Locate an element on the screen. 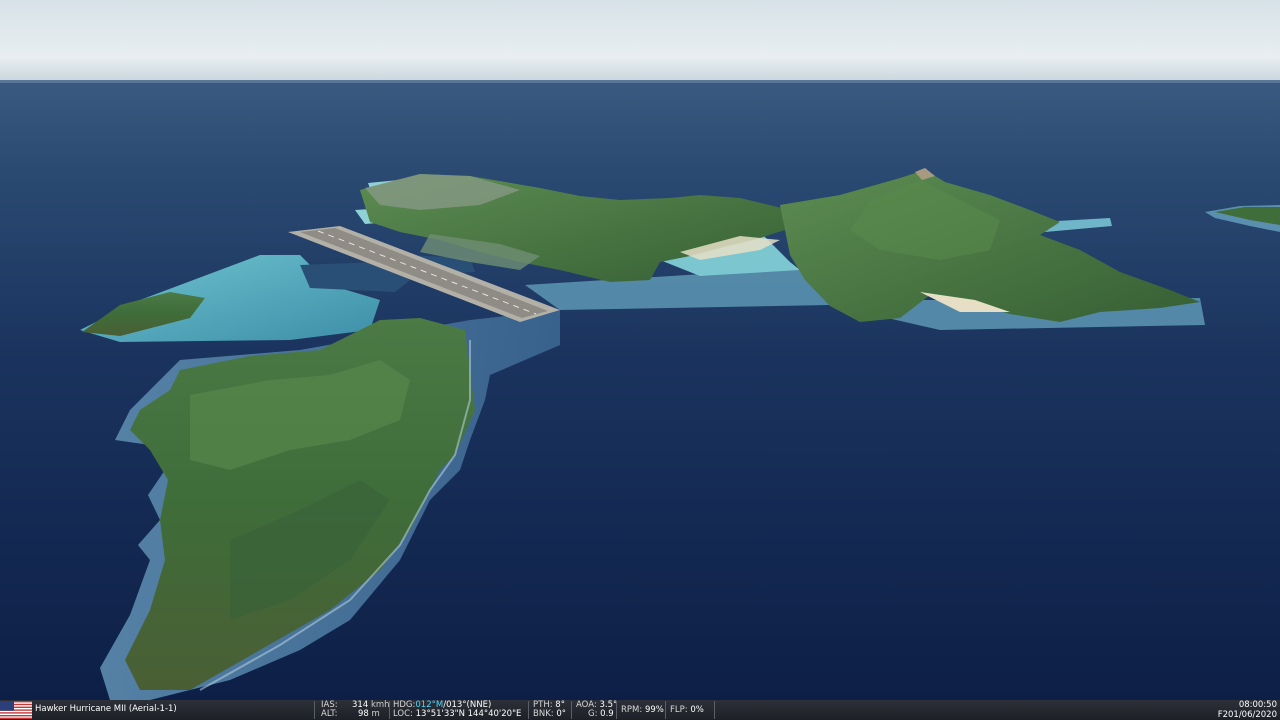  rpm-value: 99% is located at coordinates (654, 710).